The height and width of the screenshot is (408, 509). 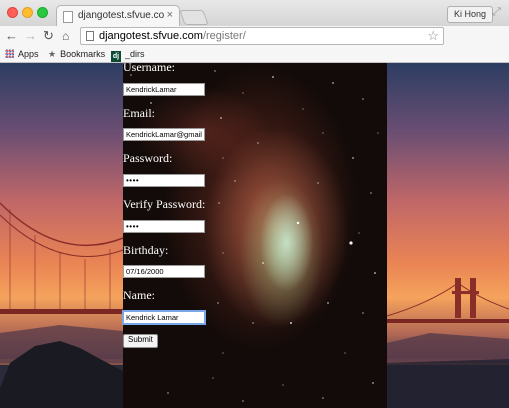 What do you see at coordinates (52, 54) in the screenshot?
I see `star-icon: ★` at bounding box center [52, 54].